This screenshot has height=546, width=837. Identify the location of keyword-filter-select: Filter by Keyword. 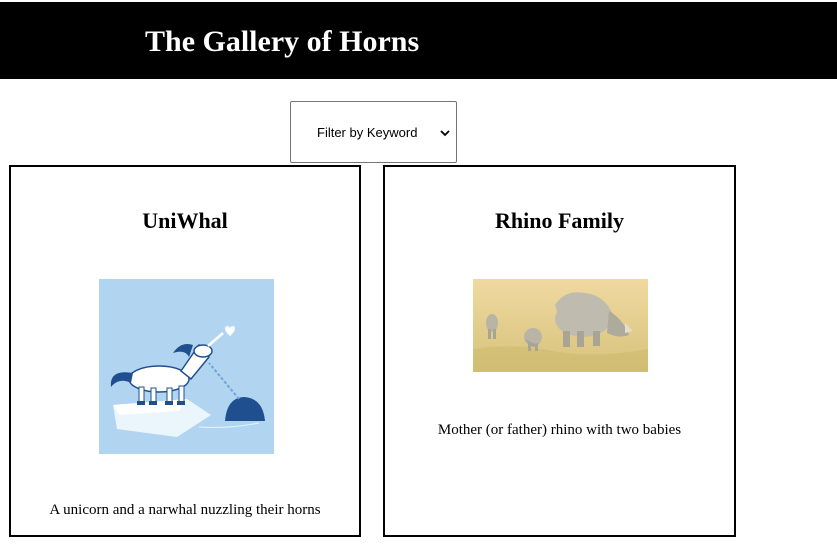
(373, 132).